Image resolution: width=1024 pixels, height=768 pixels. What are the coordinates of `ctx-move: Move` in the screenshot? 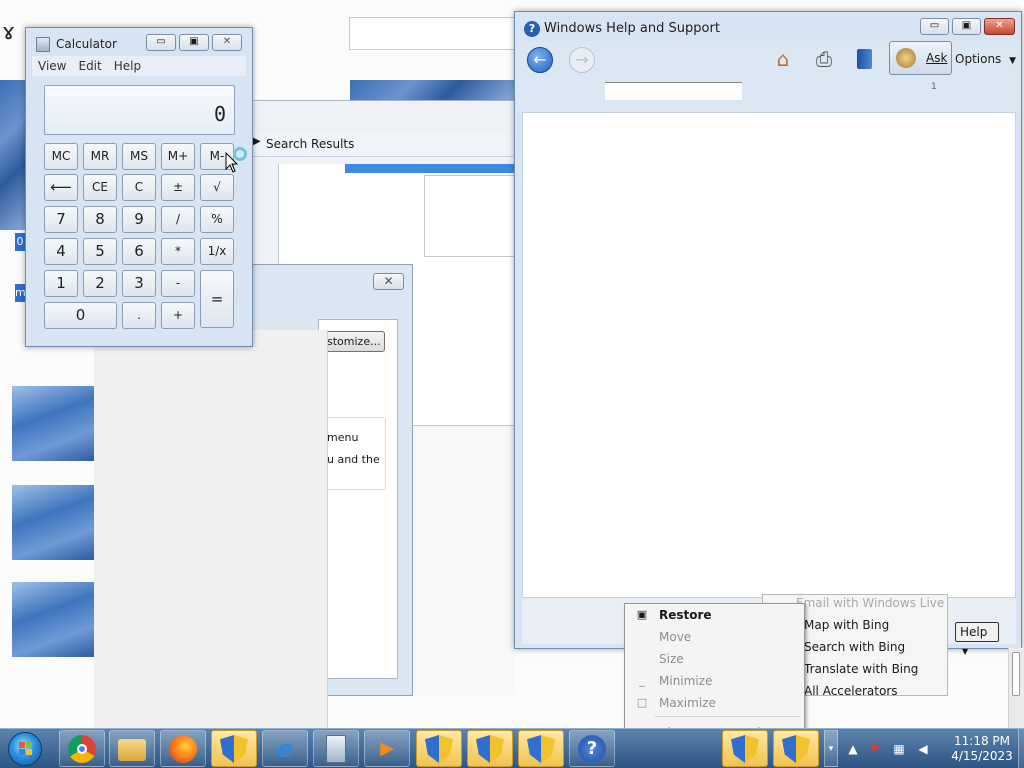 It's located at (714, 637).